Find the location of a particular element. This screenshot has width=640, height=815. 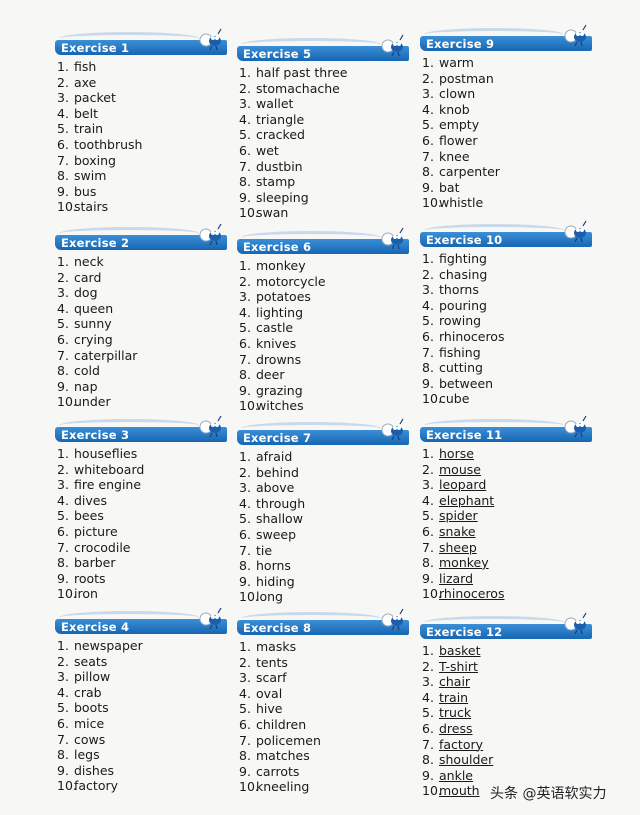

list-item: 7. factory is located at coordinates (508, 745).